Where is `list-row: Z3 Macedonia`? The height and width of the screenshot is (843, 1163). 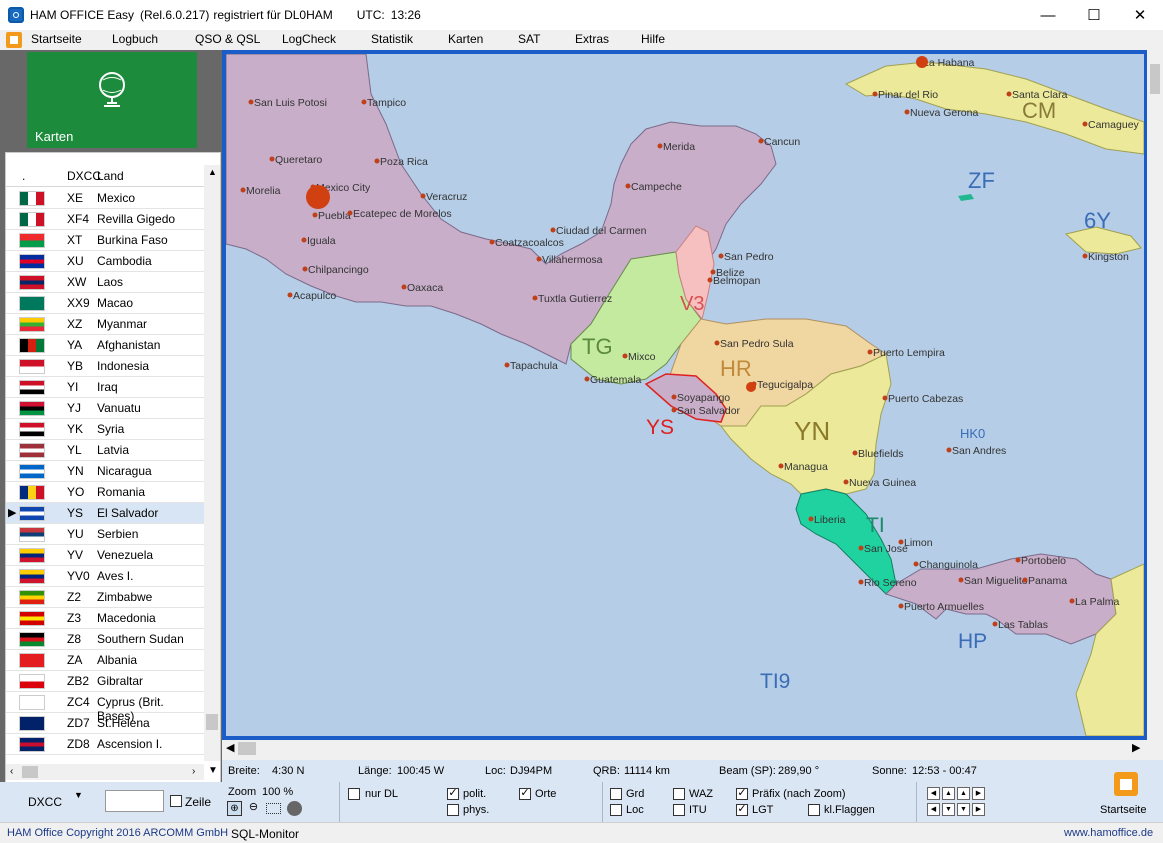 list-row: Z3 Macedonia is located at coordinates (105, 618).